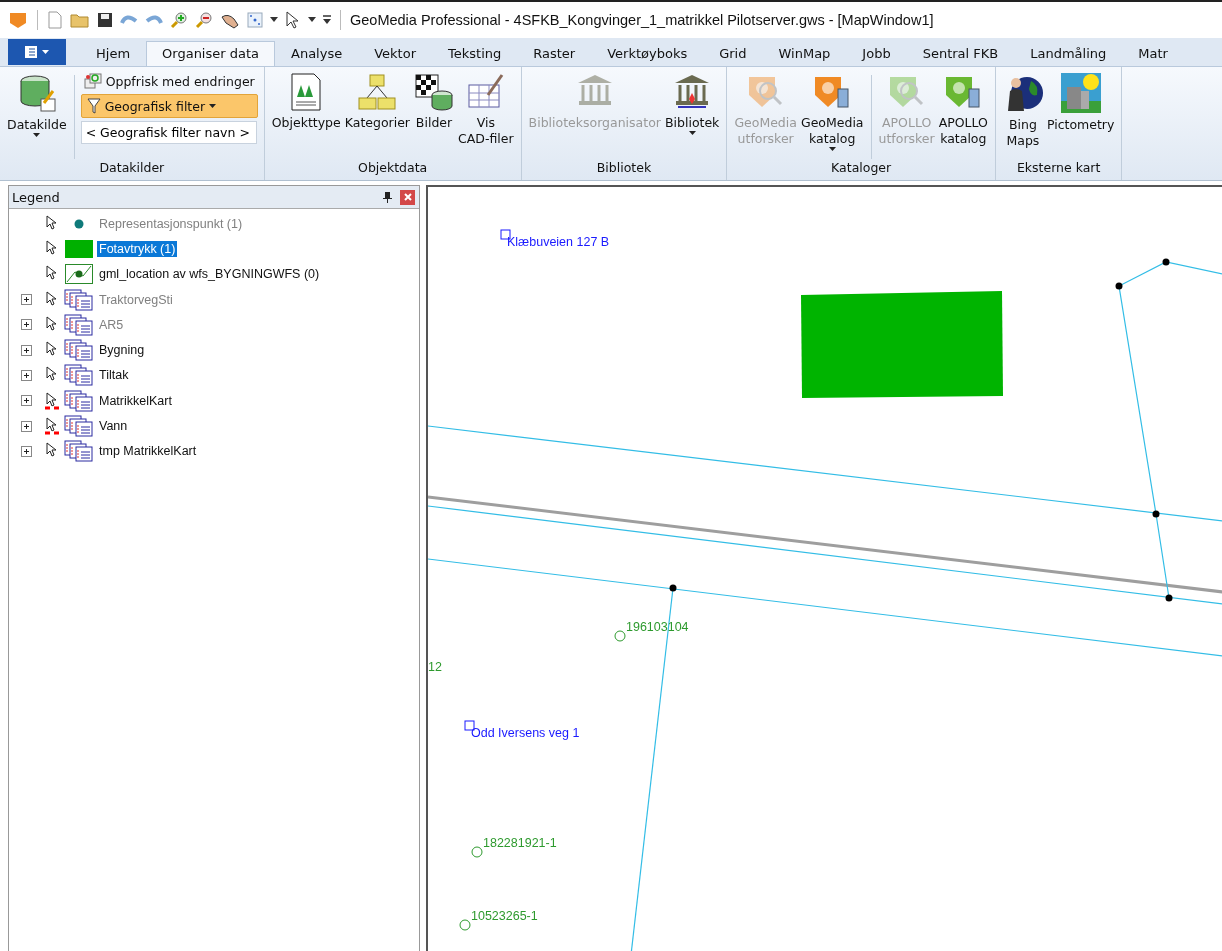 The image size is (1222, 951). What do you see at coordinates (525, 733) in the screenshot?
I see `address-label: Odd Iversens veg 1` at bounding box center [525, 733].